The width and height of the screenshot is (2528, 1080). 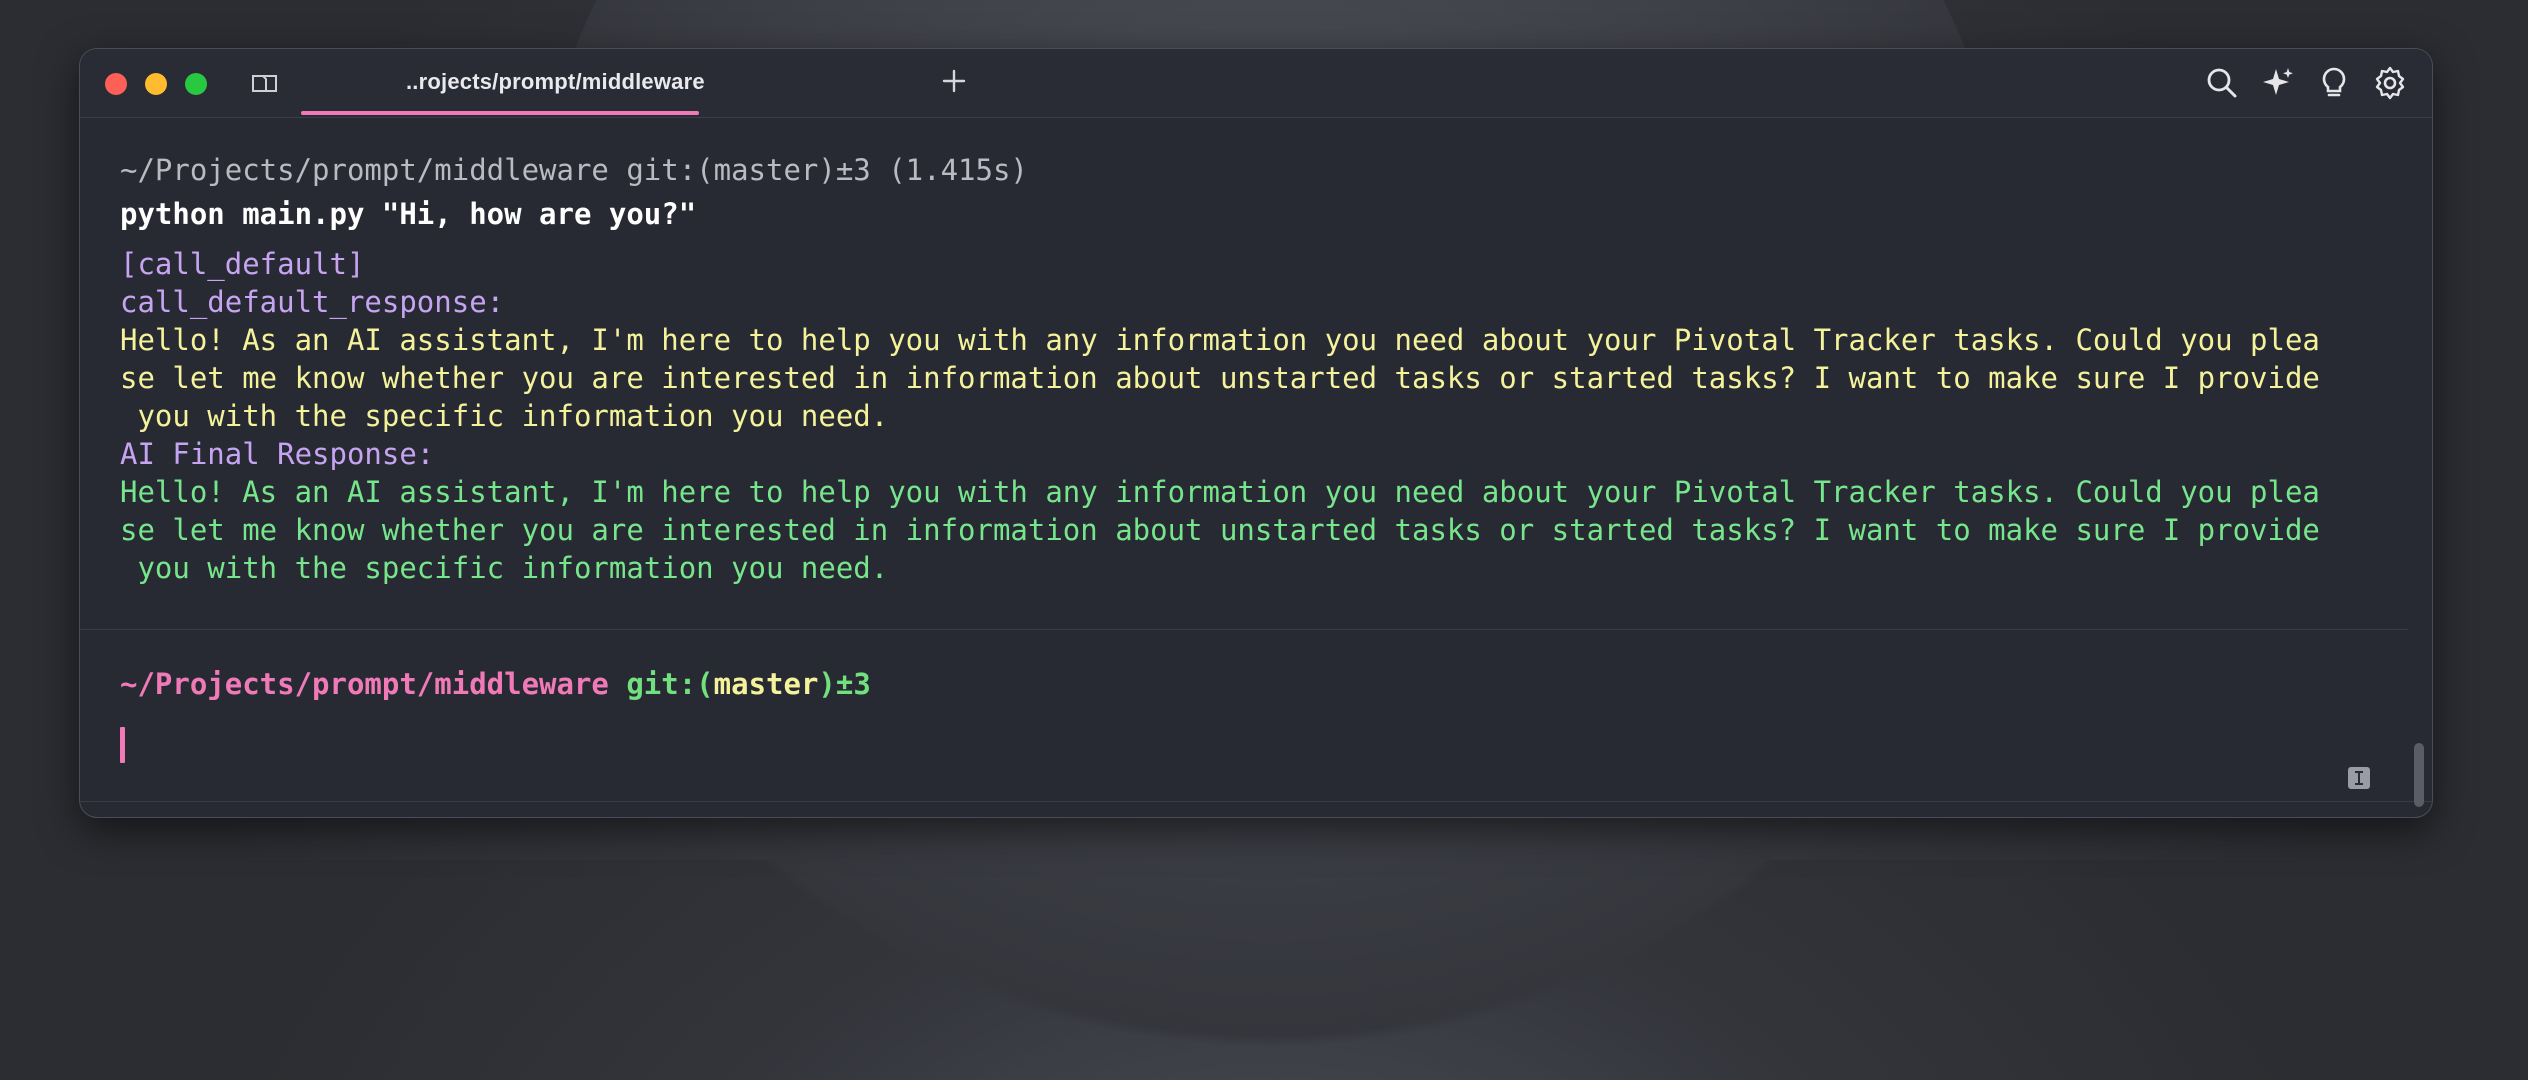 What do you see at coordinates (670, 684) in the screenshot?
I see `prompt-git-prefix: git:(` at bounding box center [670, 684].